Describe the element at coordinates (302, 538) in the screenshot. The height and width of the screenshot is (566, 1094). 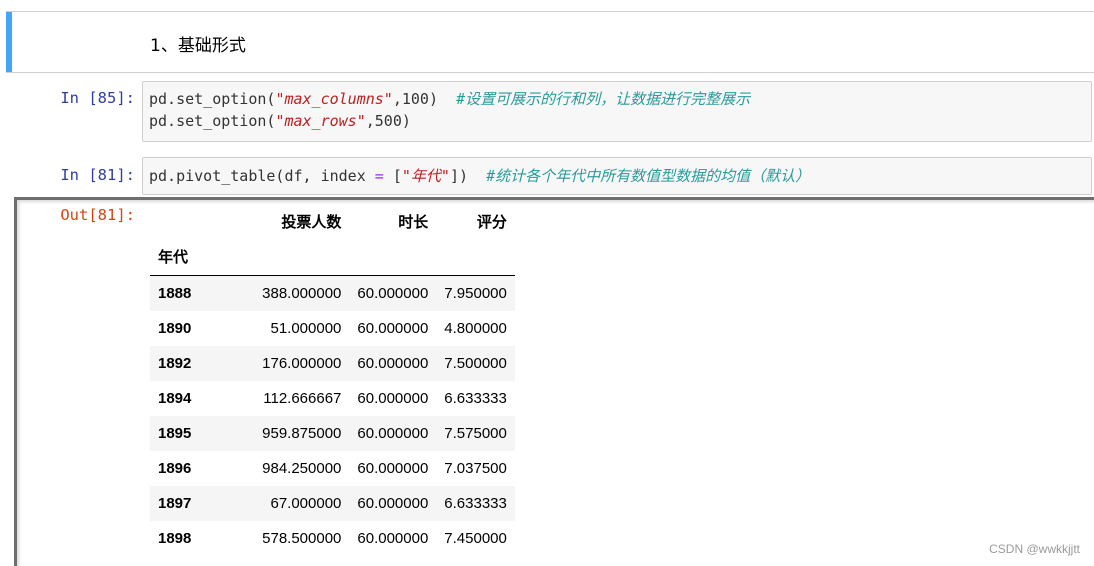
I see `table-cell: 578.500000` at that location.